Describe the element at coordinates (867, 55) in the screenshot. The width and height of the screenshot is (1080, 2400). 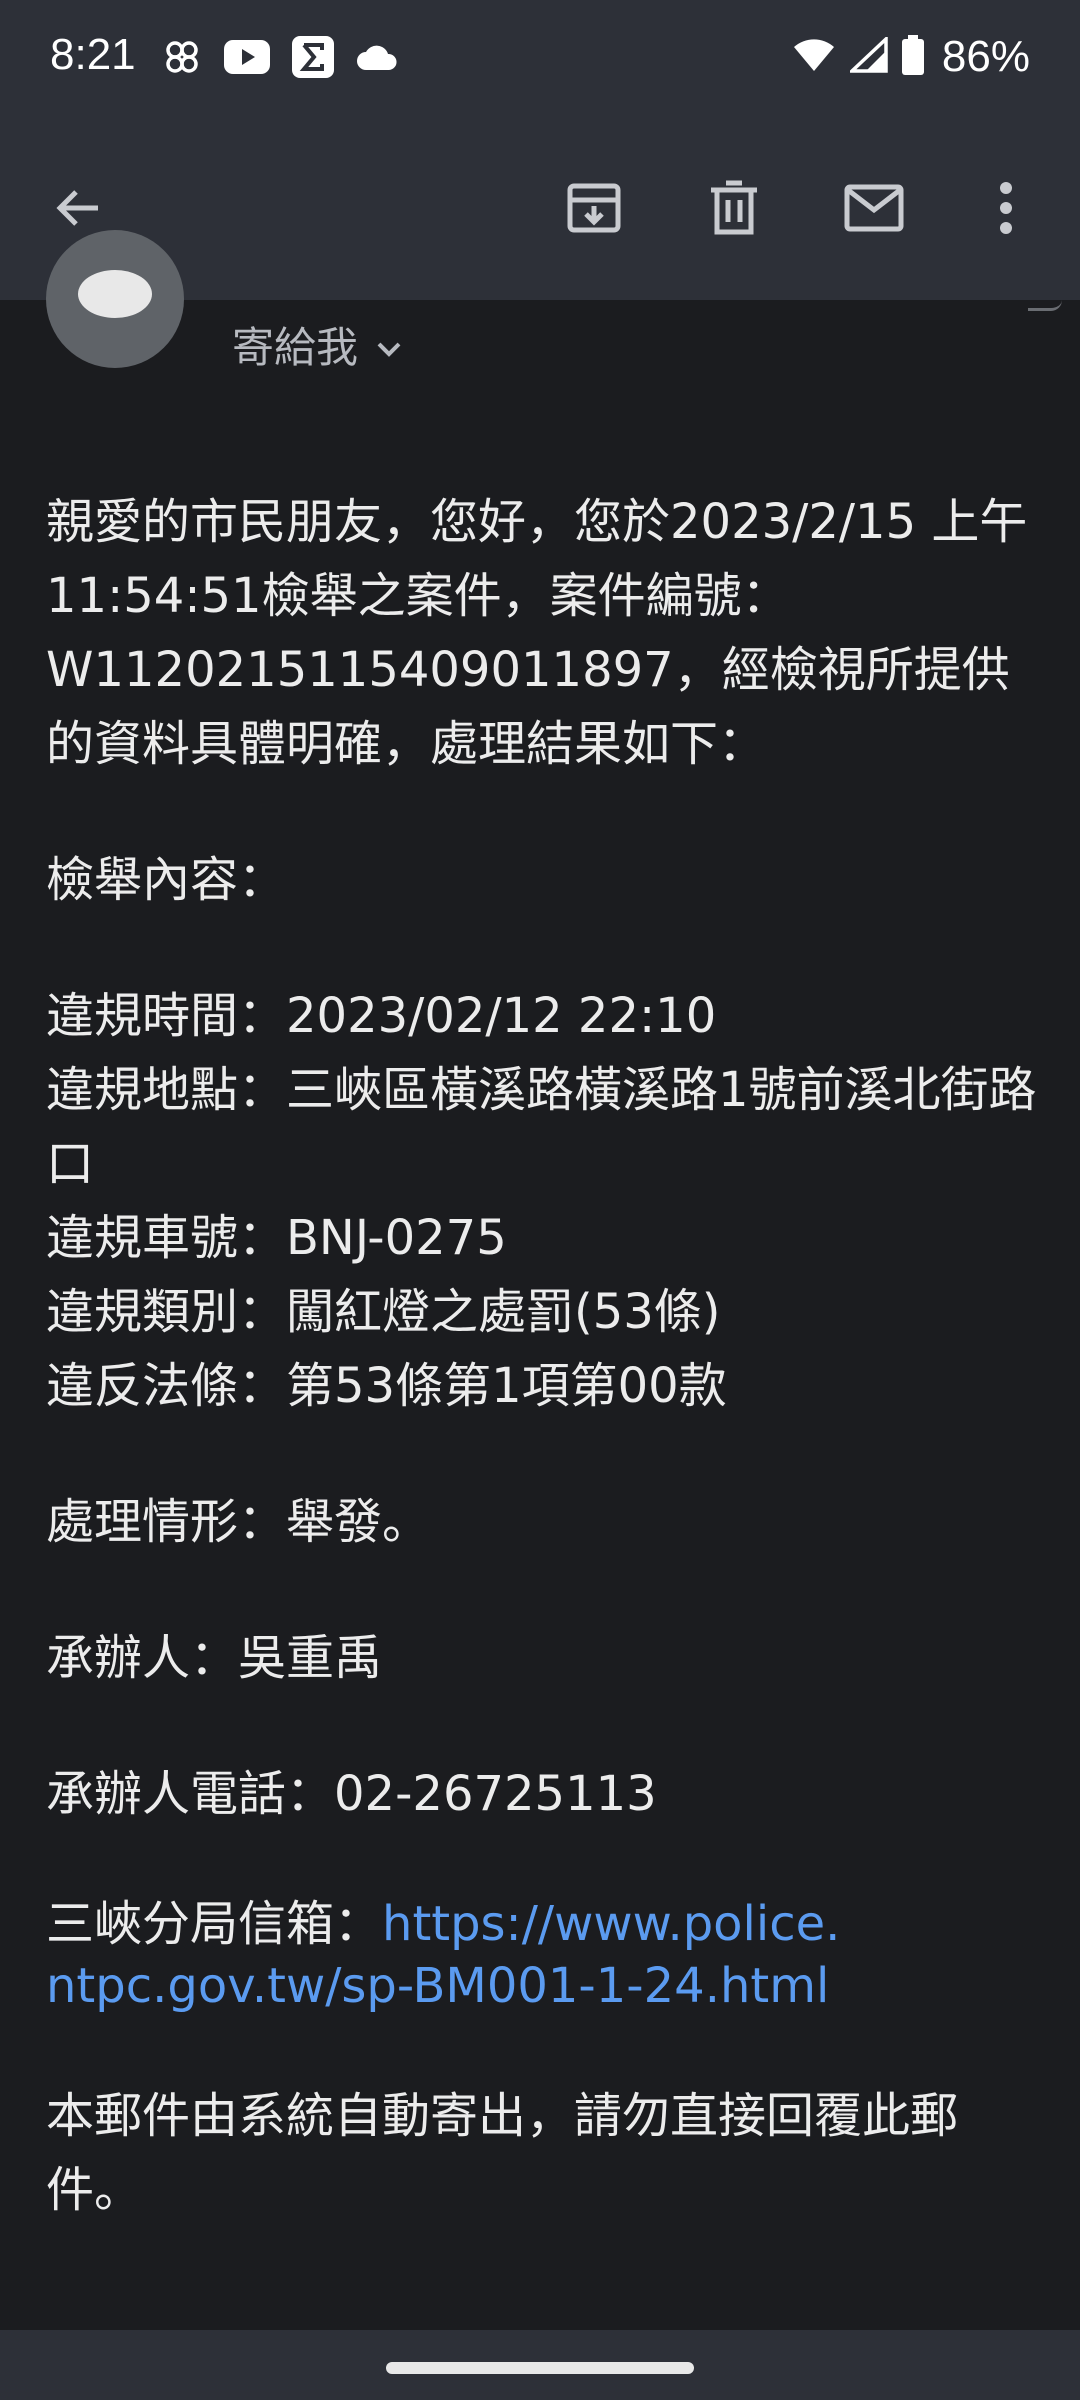
I see `cellular-signal-icon` at that location.